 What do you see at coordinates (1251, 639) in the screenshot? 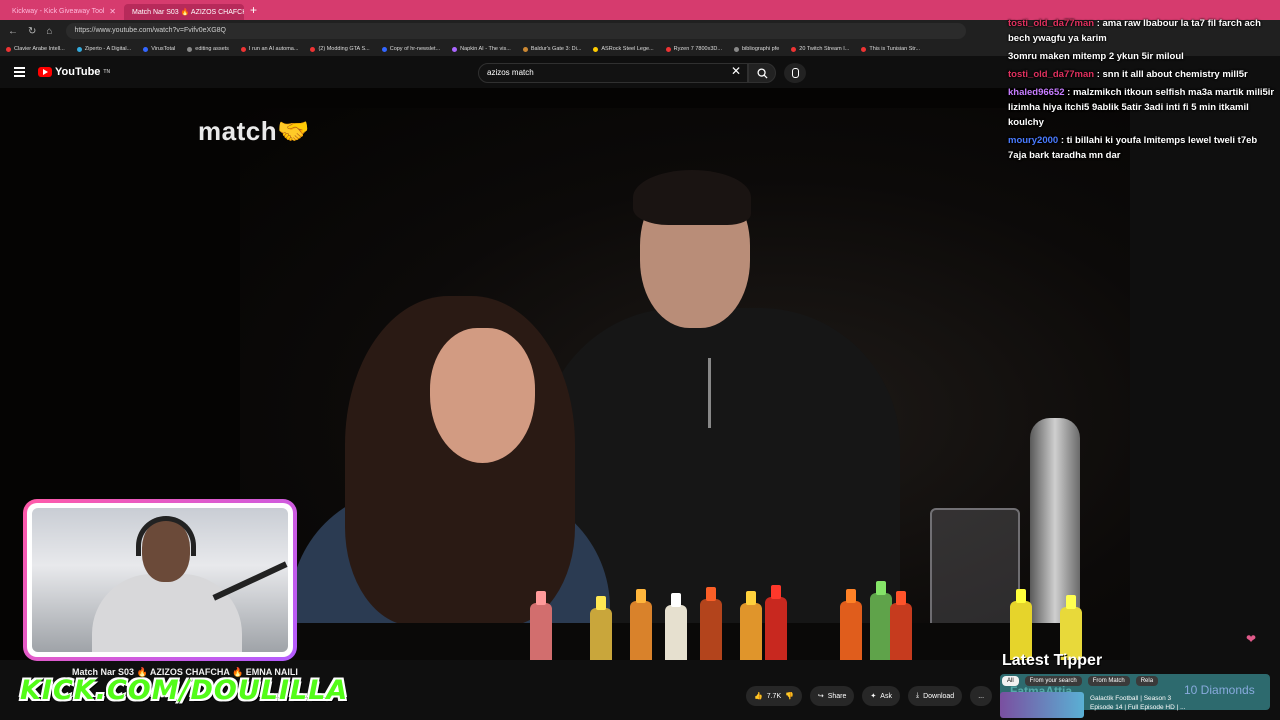
I see `heart-icon: ❤` at bounding box center [1251, 639].